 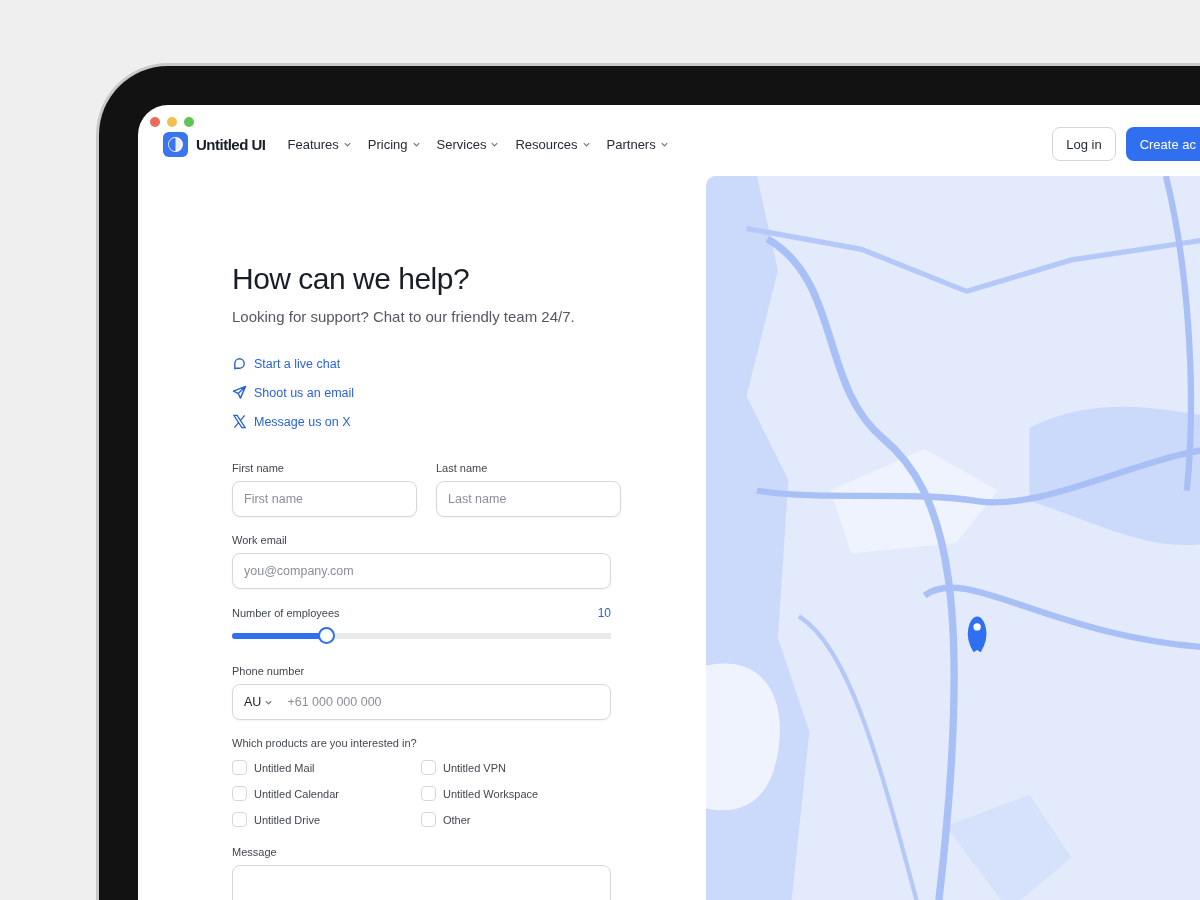 What do you see at coordinates (259, 702) in the screenshot?
I see `country-select: AU` at bounding box center [259, 702].